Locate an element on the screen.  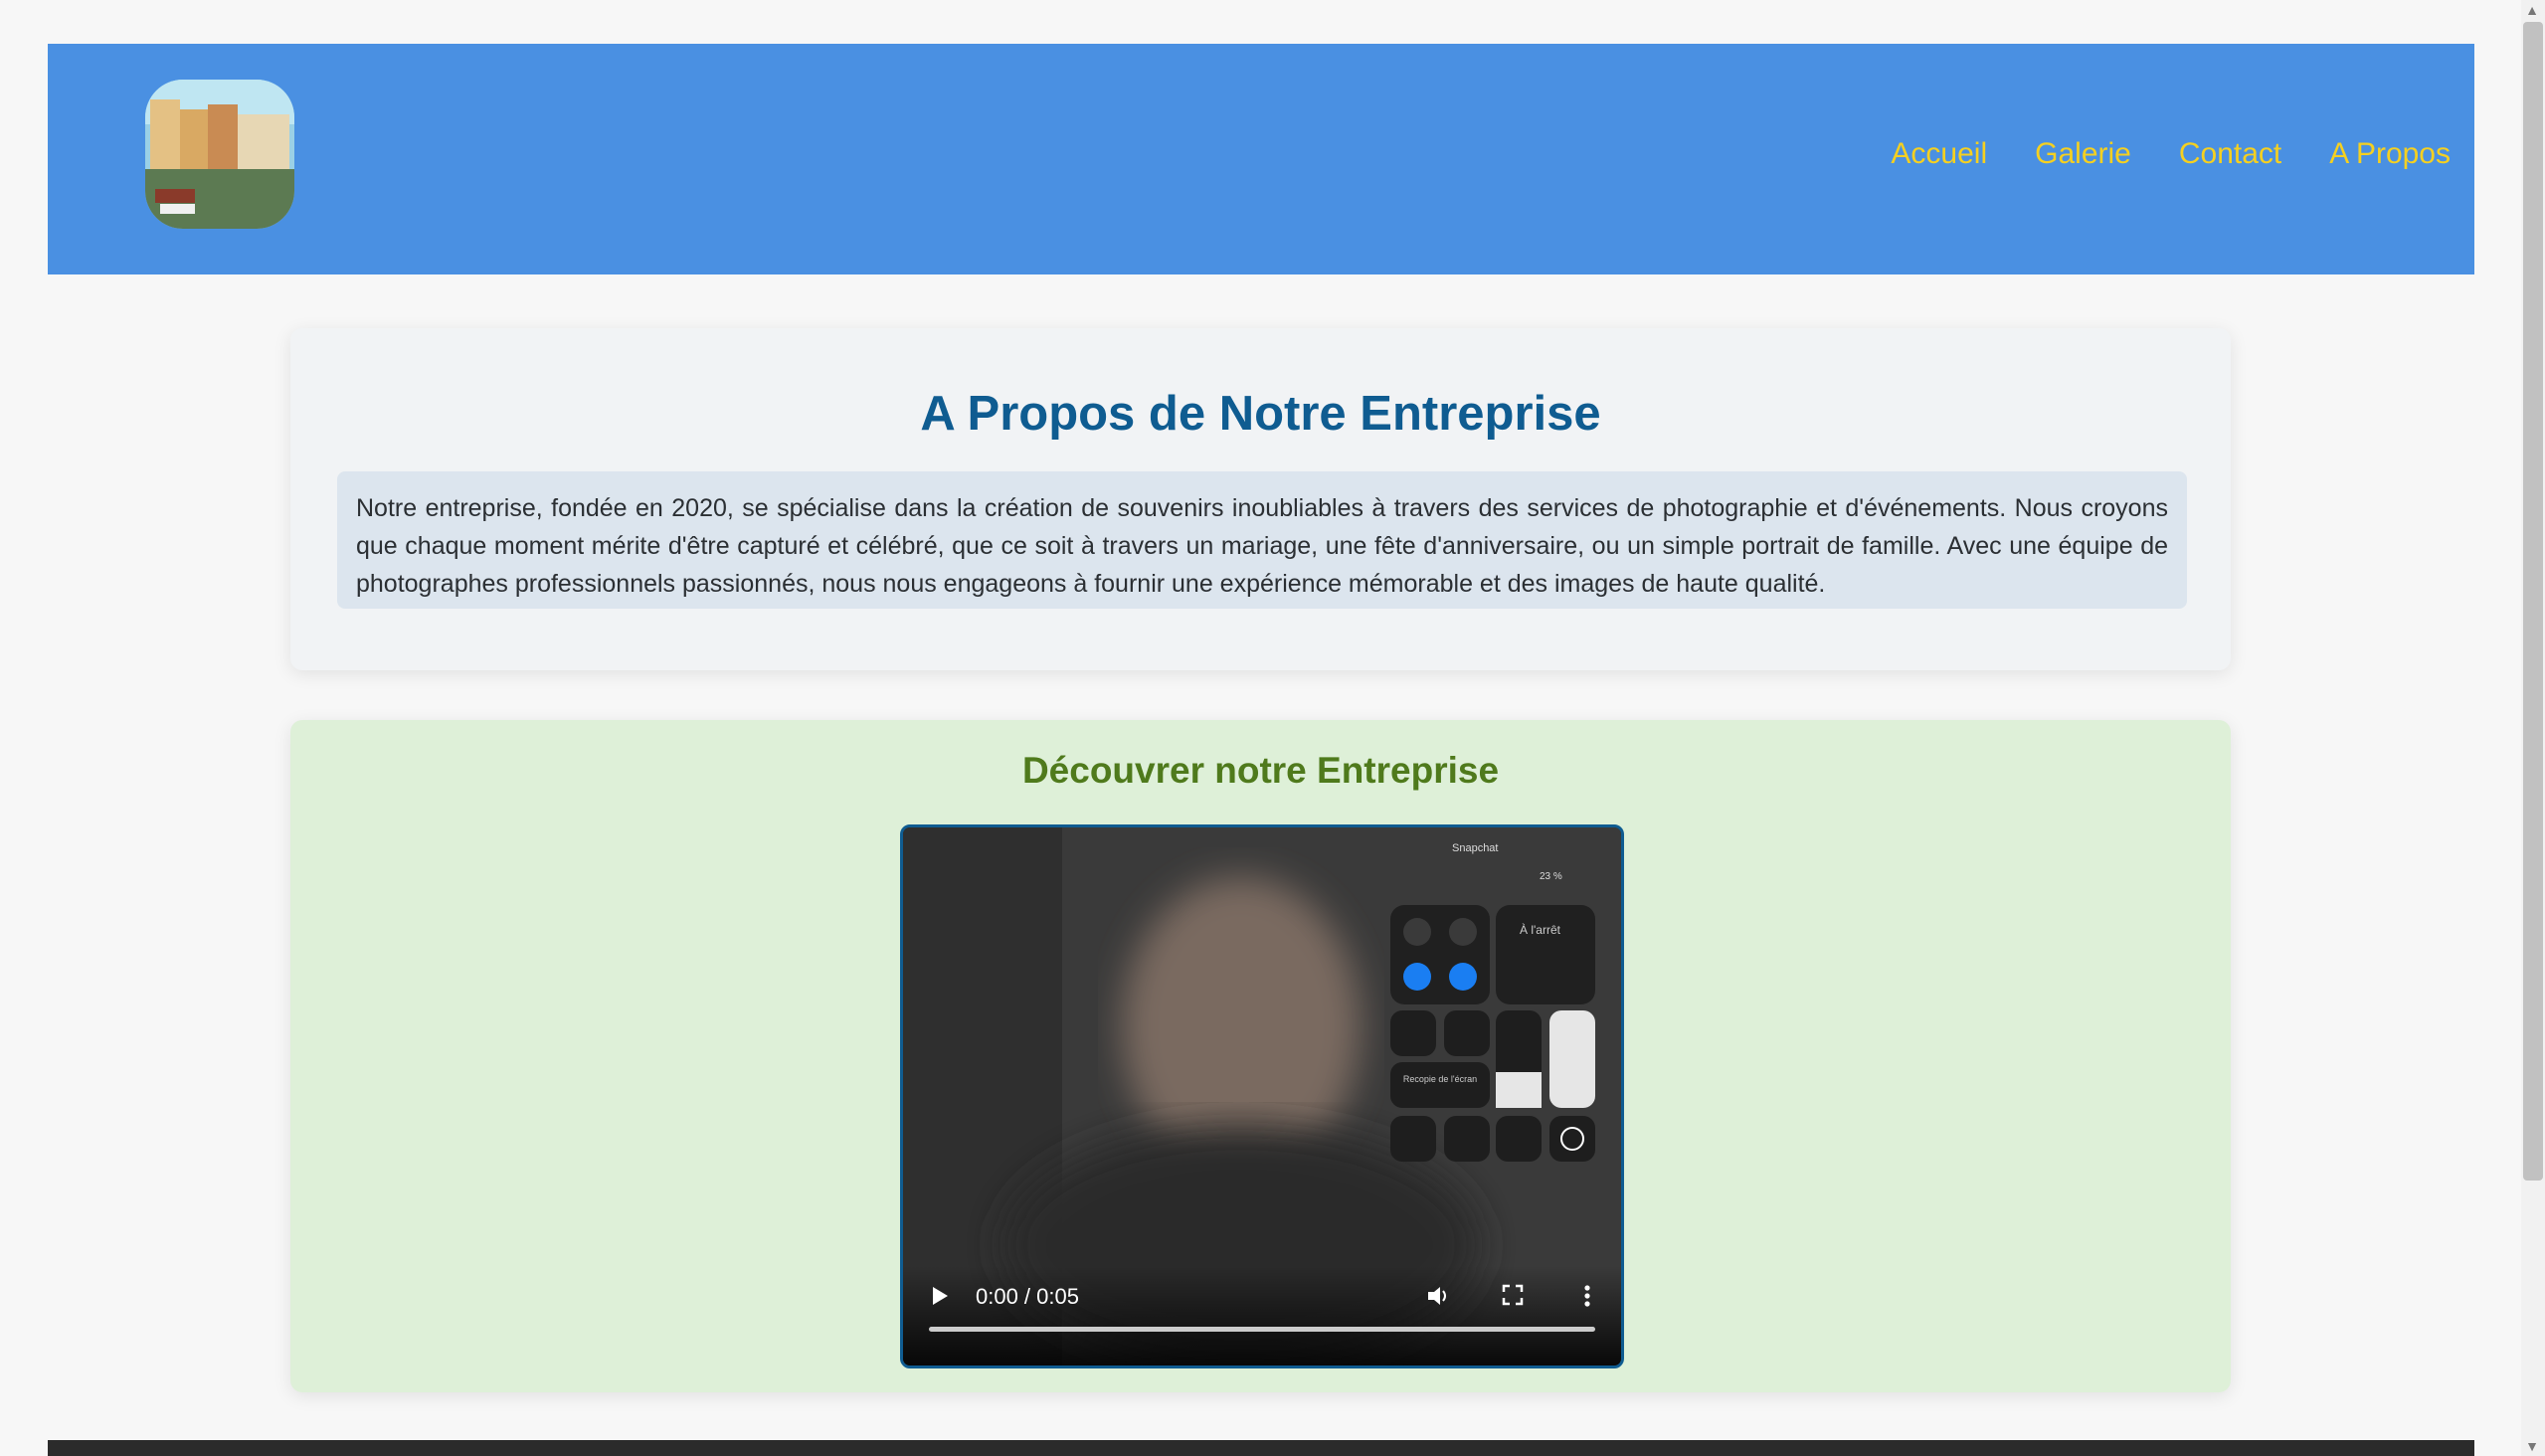
canal-photo-icon is located at coordinates (220, 154).